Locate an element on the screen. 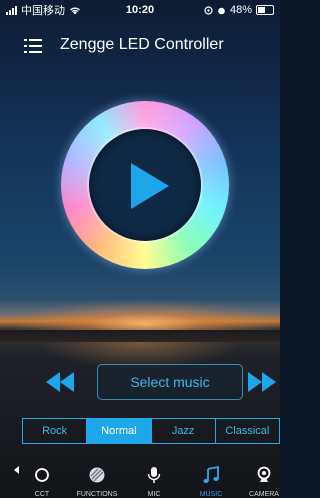 Image resolution: width=320 pixels, height=498 pixels. genre-normal: Normal is located at coordinates (119, 431).